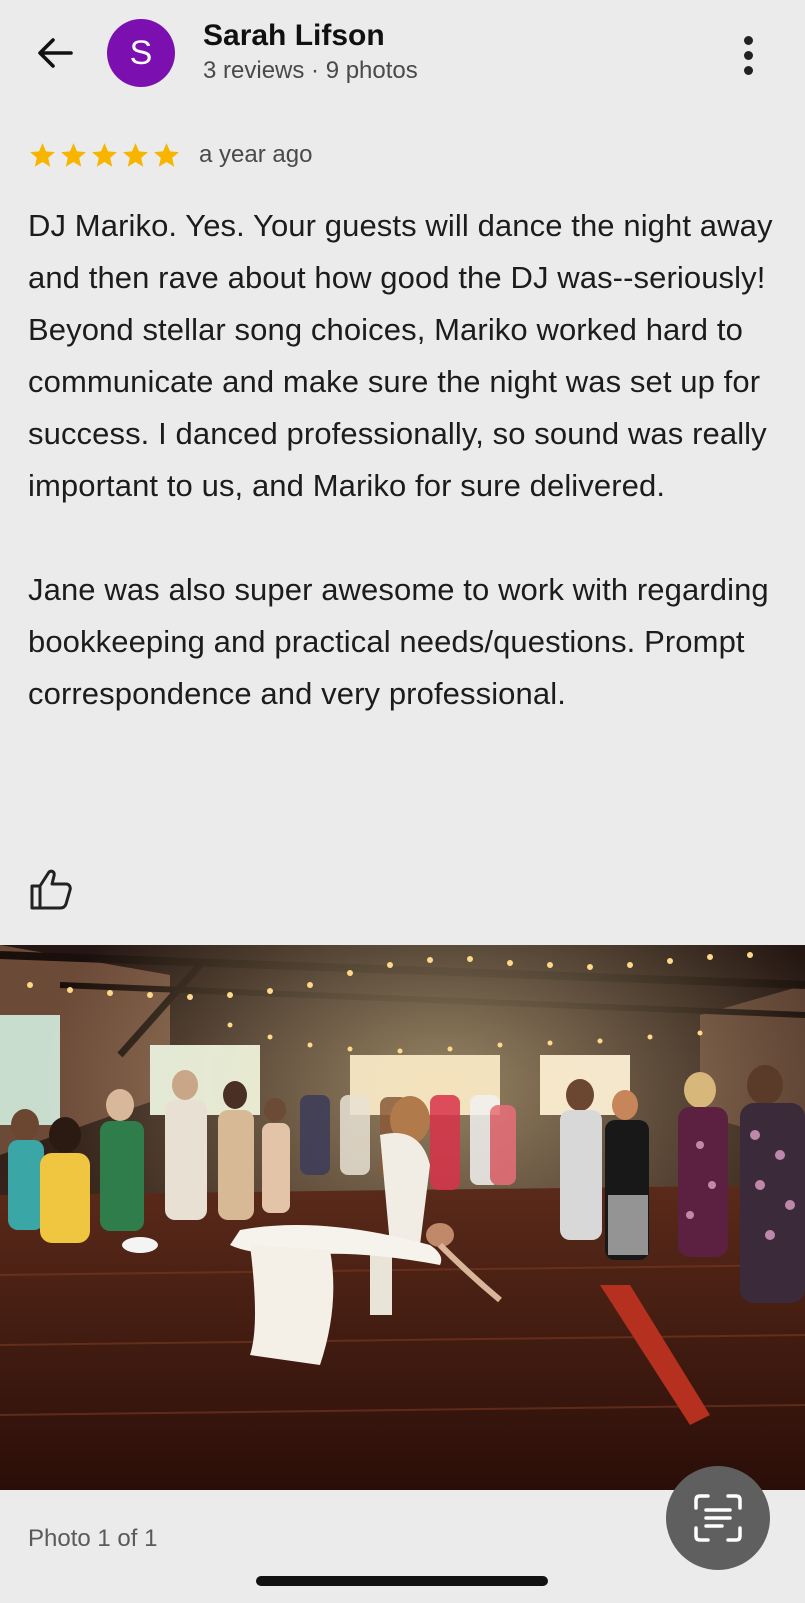 This screenshot has width=805, height=1603. What do you see at coordinates (310, 70) in the screenshot?
I see `reviewer-stats: 3 reviews · 9 photos` at bounding box center [310, 70].